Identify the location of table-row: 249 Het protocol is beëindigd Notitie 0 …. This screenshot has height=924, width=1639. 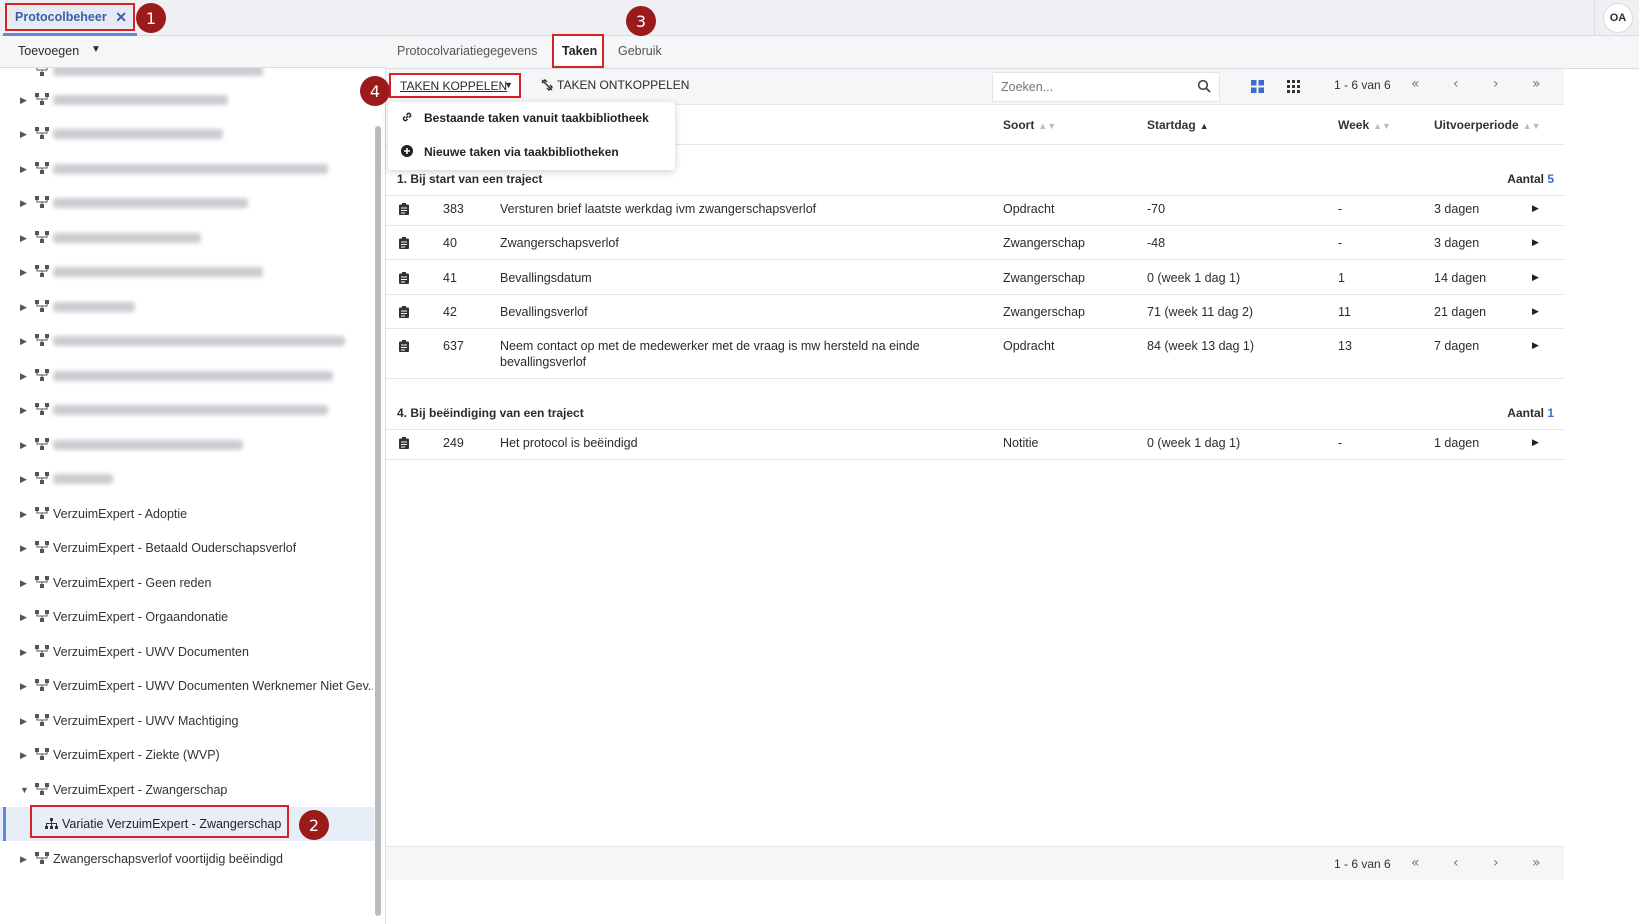
(975, 443).